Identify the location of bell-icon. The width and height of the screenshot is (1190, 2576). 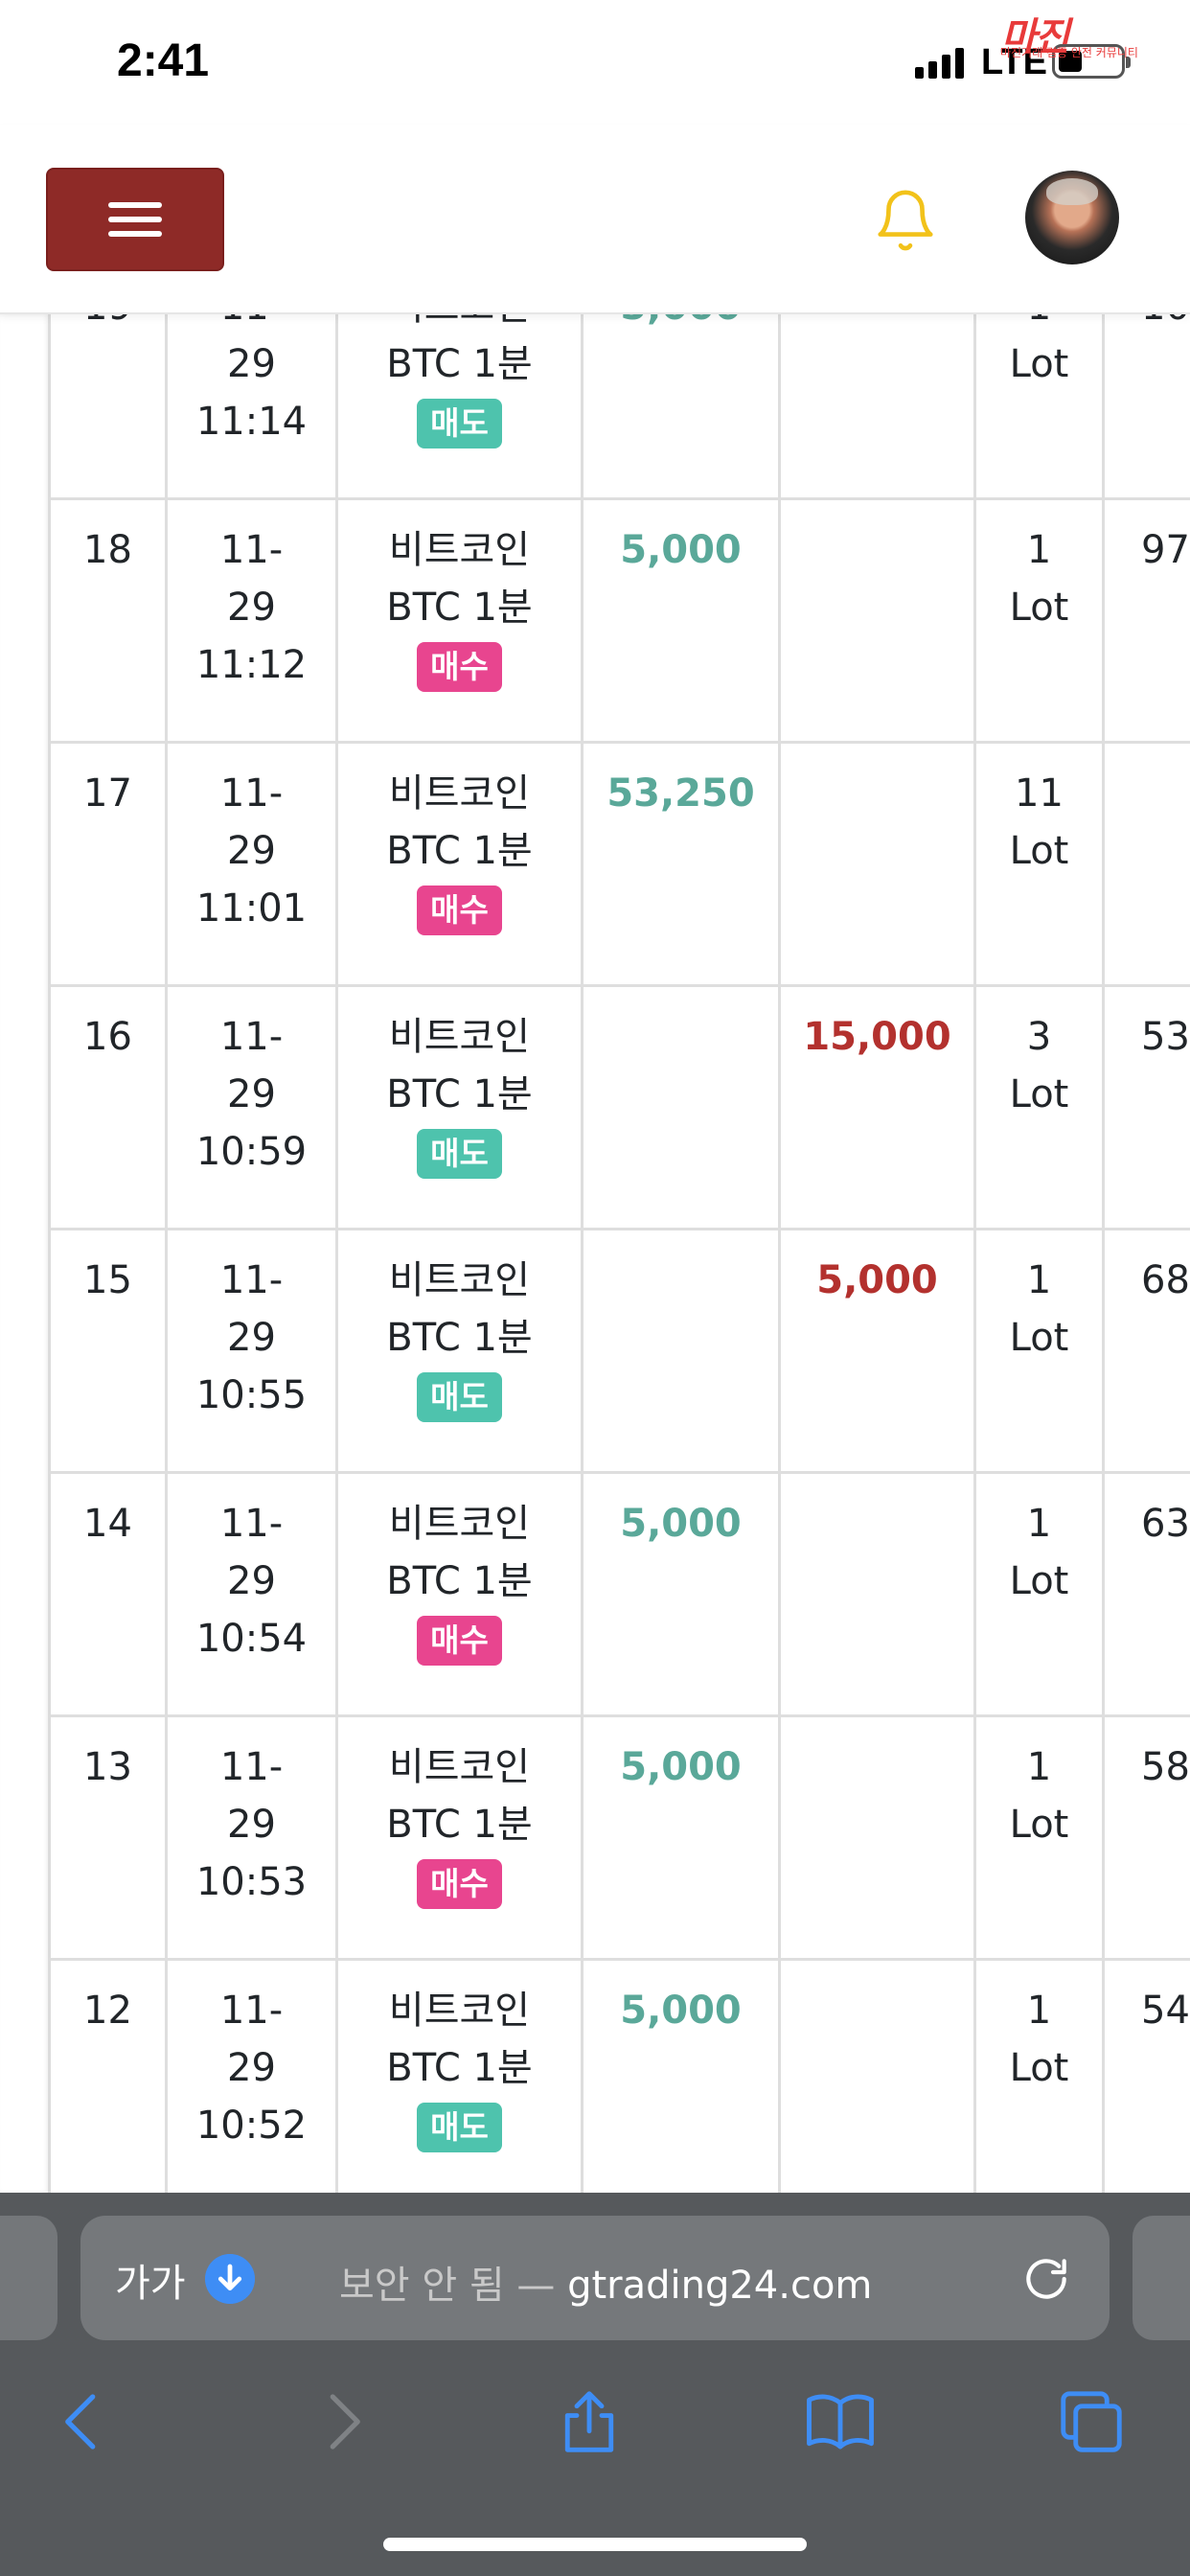
(905, 220).